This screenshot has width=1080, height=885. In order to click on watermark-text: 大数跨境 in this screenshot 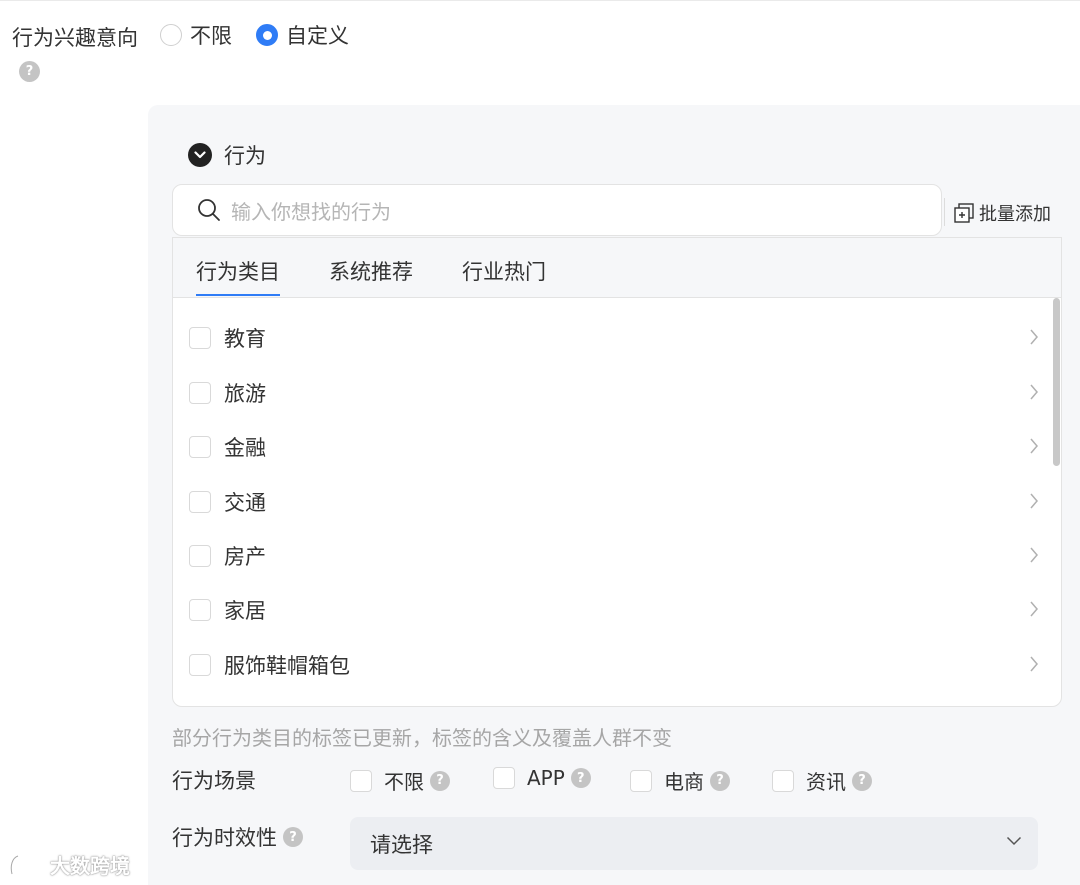, I will do `click(90, 866)`.